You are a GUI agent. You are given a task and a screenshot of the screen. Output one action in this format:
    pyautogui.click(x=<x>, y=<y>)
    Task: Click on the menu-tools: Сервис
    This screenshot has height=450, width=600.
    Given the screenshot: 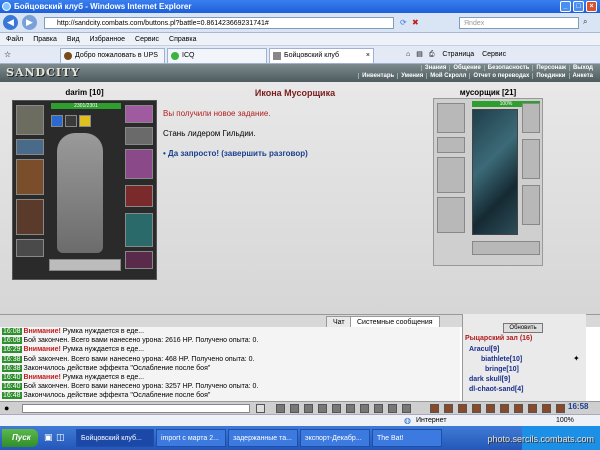 What is the action you would take?
    pyautogui.click(x=147, y=39)
    